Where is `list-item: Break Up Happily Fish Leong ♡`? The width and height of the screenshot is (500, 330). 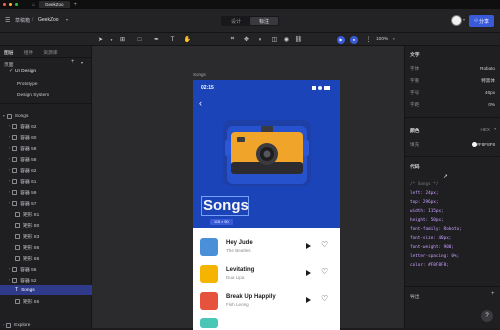
list-item: Break Up Happily Fish Leong ♡ is located at coordinates (266, 301).